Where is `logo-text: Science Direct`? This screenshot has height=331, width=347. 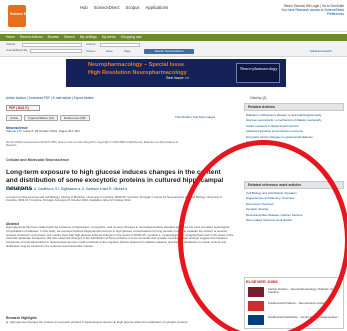 logo-text: Science Direct is located at coordinates (22, 14).